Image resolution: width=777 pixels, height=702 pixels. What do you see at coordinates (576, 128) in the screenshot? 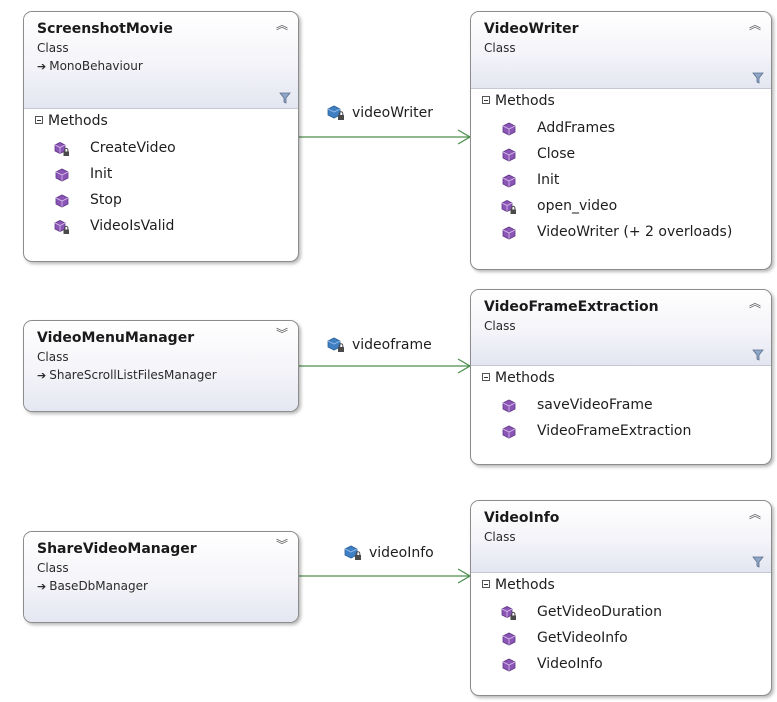
I see `method-name: AddFrames` at bounding box center [576, 128].